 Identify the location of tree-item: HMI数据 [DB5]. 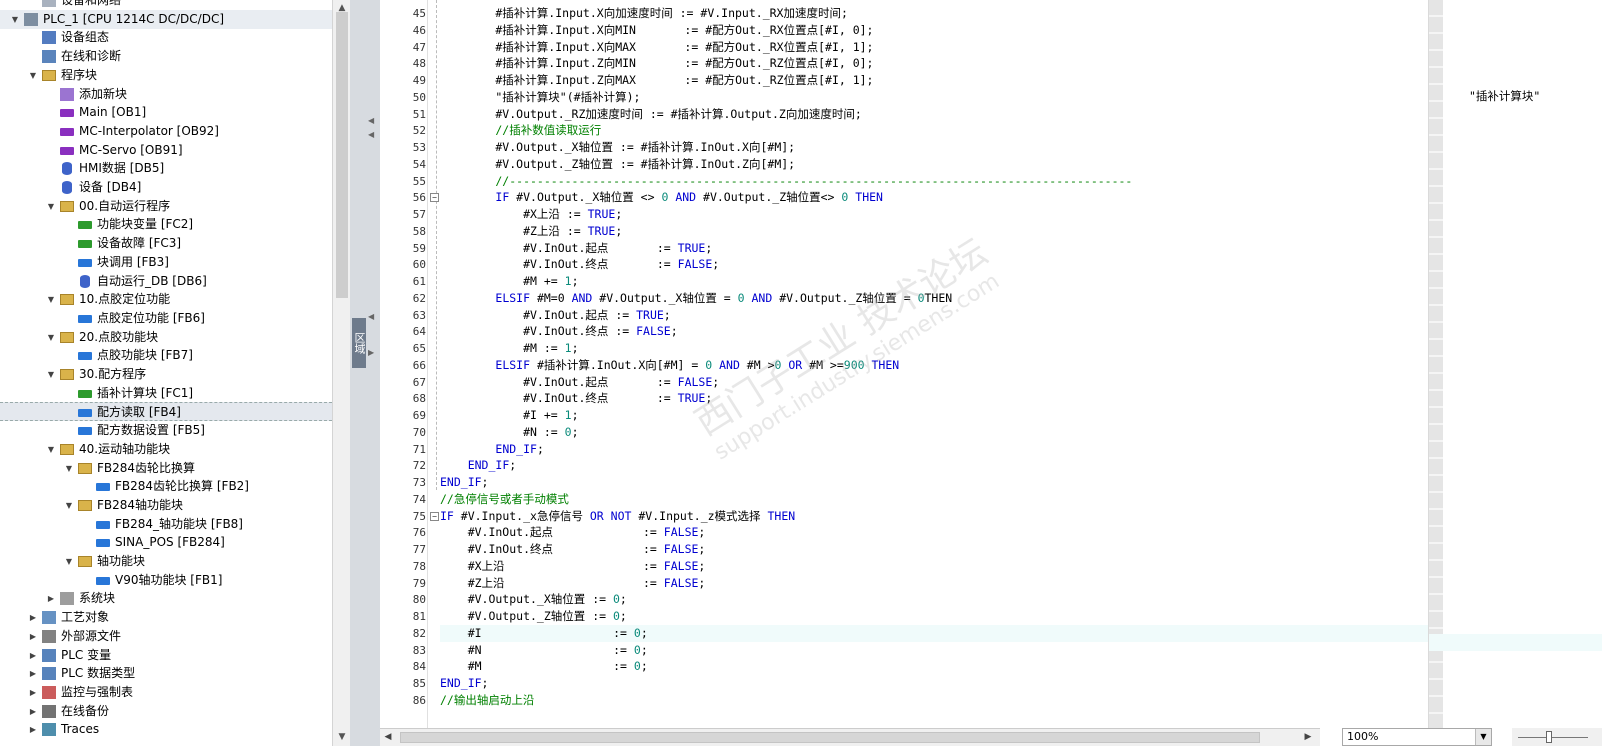
(166, 168).